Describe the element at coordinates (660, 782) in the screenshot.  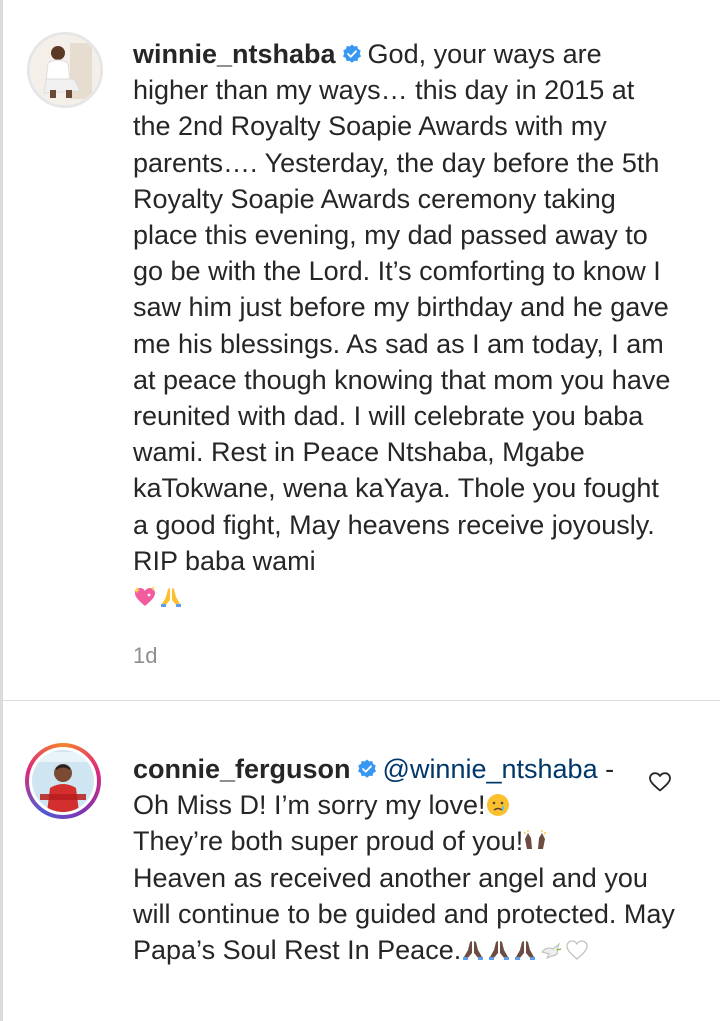
I see `like-heart-icon` at that location.